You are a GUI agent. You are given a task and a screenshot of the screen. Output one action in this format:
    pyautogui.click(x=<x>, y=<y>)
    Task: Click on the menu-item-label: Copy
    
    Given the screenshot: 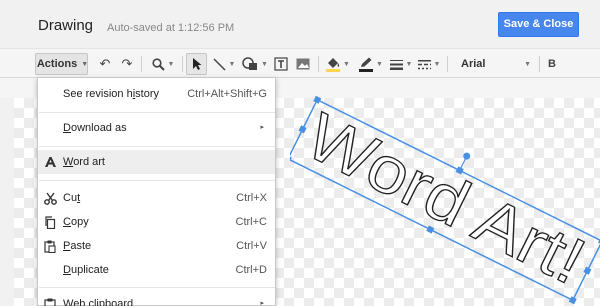 What is the action you would take?
    pyautogui.click(x=76, y=222)
    